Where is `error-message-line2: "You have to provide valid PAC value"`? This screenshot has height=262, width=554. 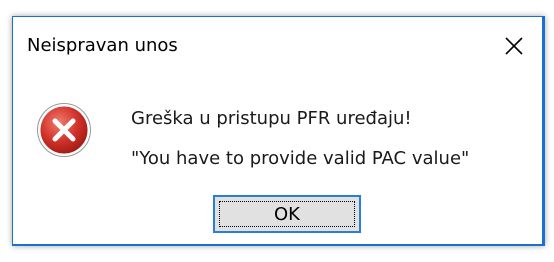
error-message-line2: "You have to provide valid PAC value" is located at coordinates (300, 158).